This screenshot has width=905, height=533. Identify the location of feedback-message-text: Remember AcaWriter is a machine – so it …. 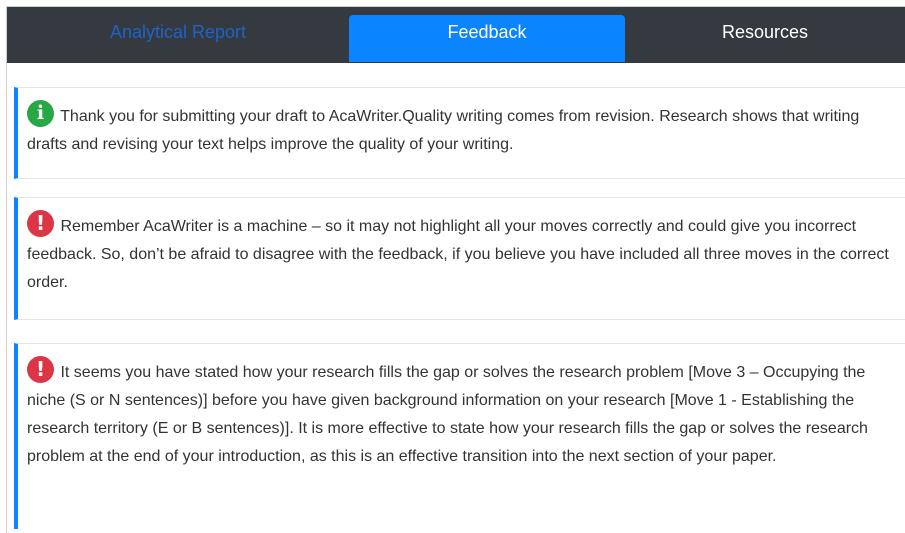
(458, 254).